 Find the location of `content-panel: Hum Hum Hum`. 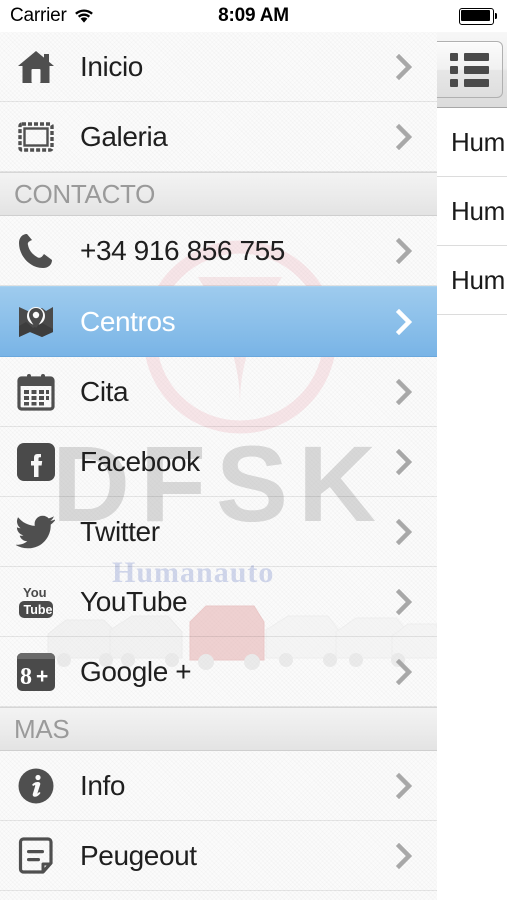

content-panel: Hum Hum Hum is located at coordinates (472, 466).